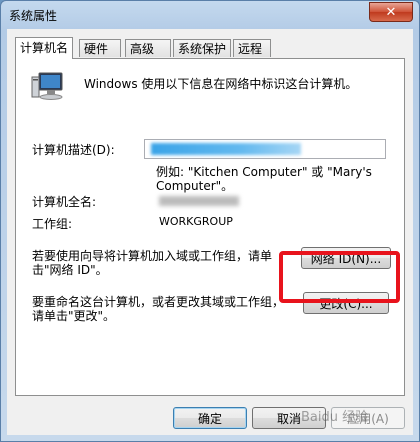 This screenshot has width=420, height=442. I want to click on workgroup-value: WORKGROUP, so click(196, 221).